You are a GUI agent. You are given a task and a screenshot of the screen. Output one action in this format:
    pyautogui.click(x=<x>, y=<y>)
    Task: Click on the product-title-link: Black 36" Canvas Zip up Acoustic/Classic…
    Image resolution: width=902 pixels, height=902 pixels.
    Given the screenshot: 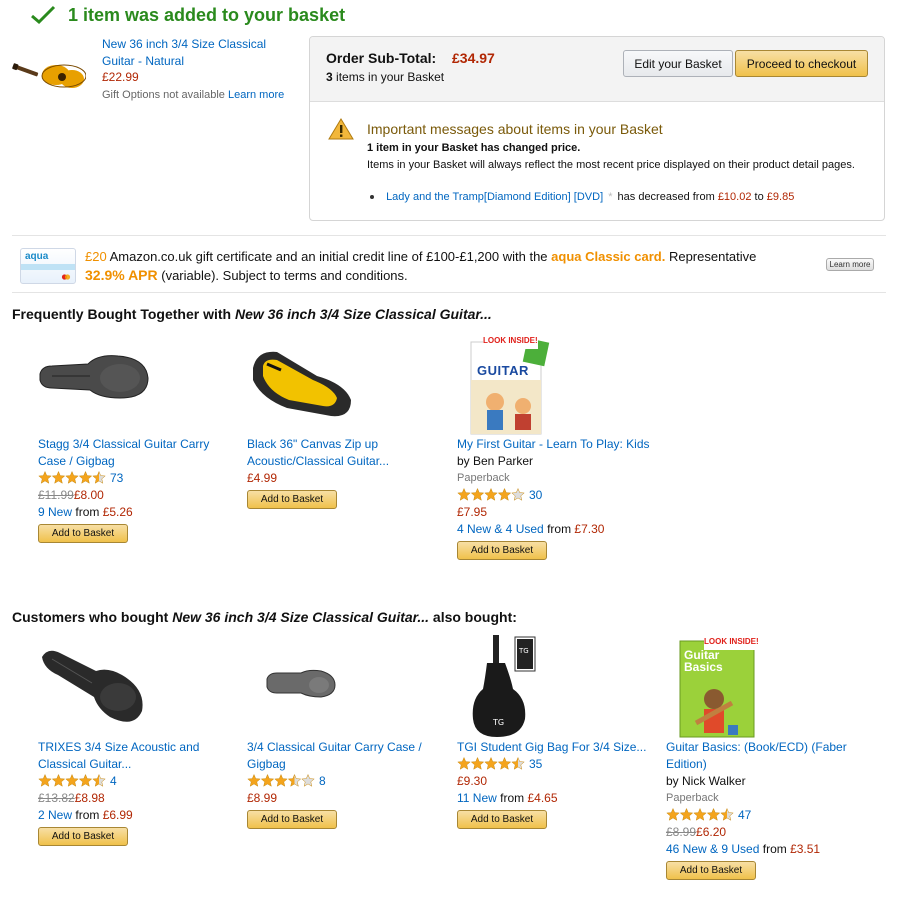 What is the action you would take?
    pyautogui.click(x=347, y=453)
    